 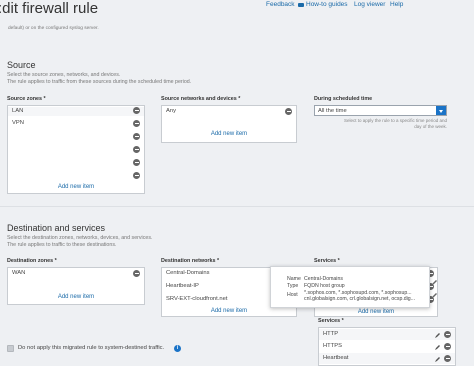 I want to click on source-networks-label: Source networks and devices *, so click(x=201, y=99).